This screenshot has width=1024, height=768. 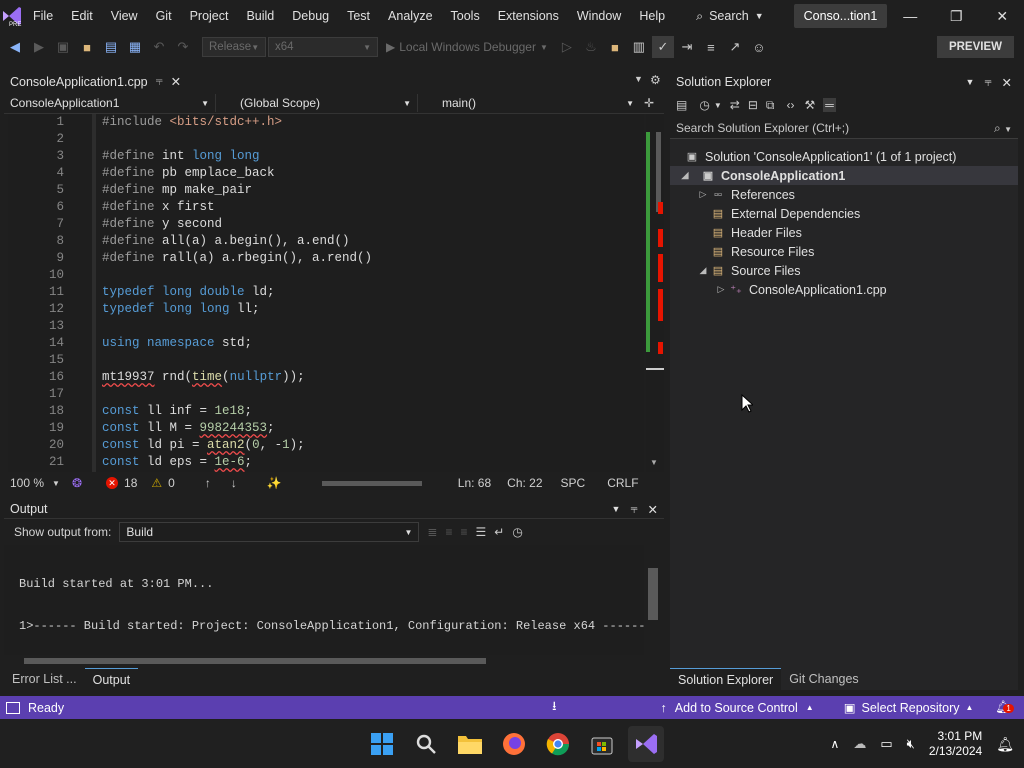 What do you see at coordinates (735, 47) in the screenshot?
I see `share-icon: ↗` at bounding box center [735, 47].